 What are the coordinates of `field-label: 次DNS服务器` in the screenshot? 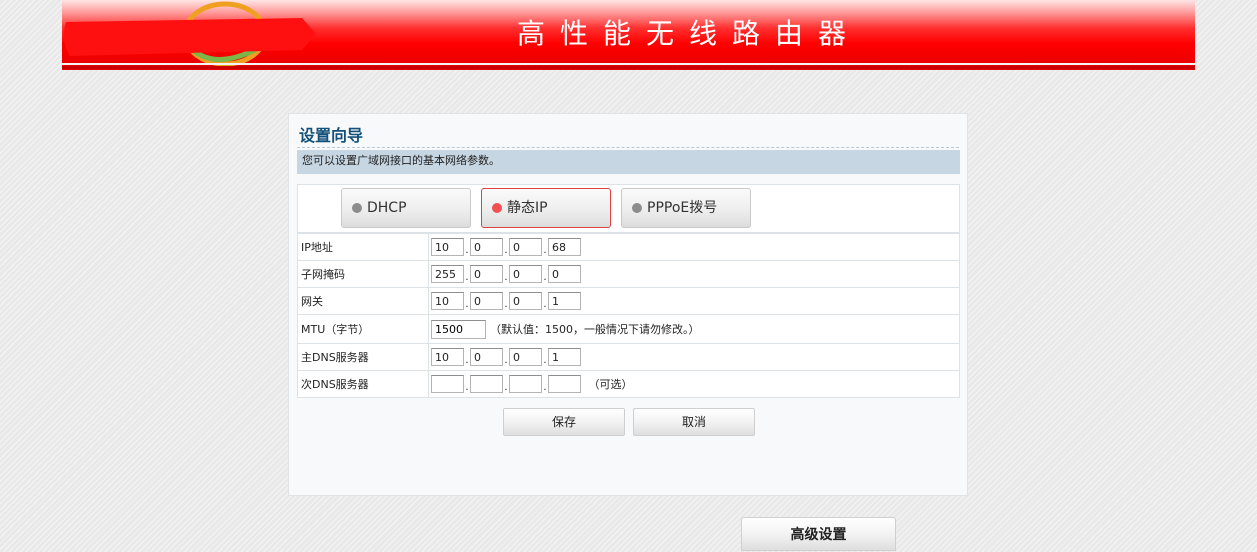 It's located at (363, 384).